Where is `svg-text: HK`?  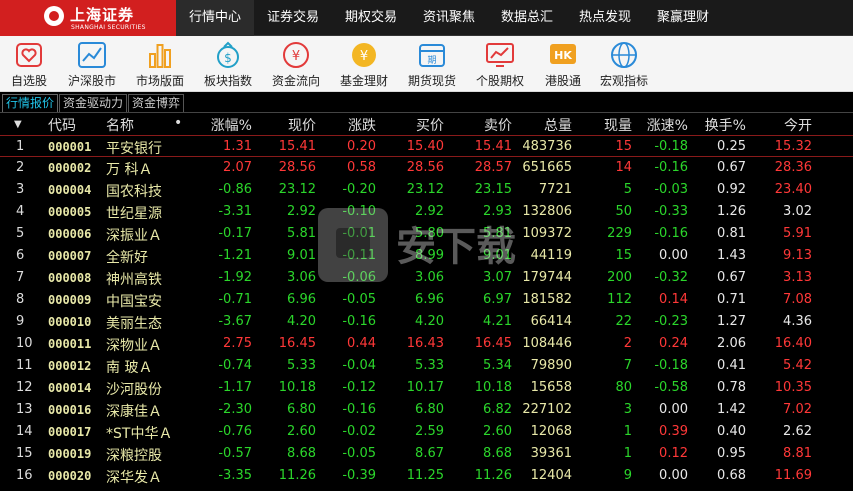
svg-text: HK is located at coordinates (563, 55).